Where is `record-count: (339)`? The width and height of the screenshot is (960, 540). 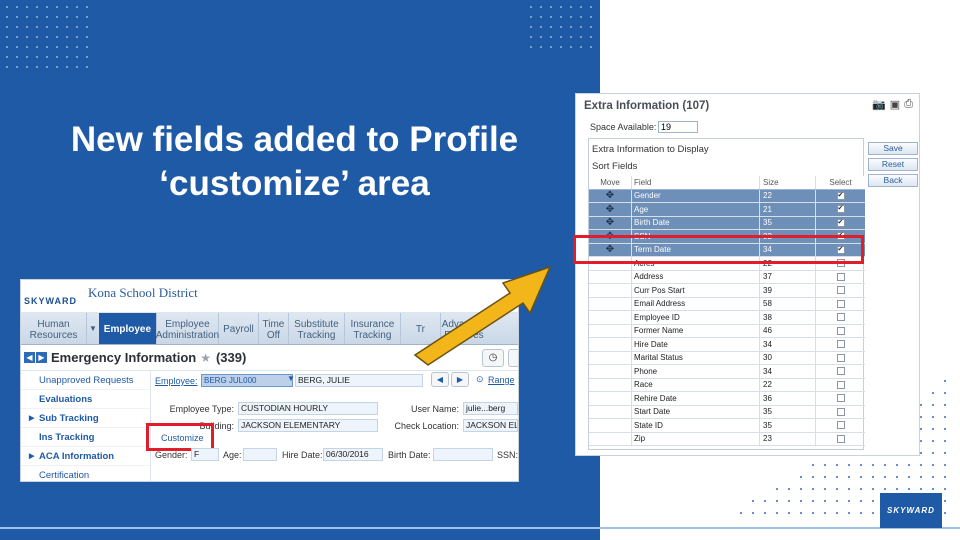 record-count: (339) is located at coordinates (231, 357).